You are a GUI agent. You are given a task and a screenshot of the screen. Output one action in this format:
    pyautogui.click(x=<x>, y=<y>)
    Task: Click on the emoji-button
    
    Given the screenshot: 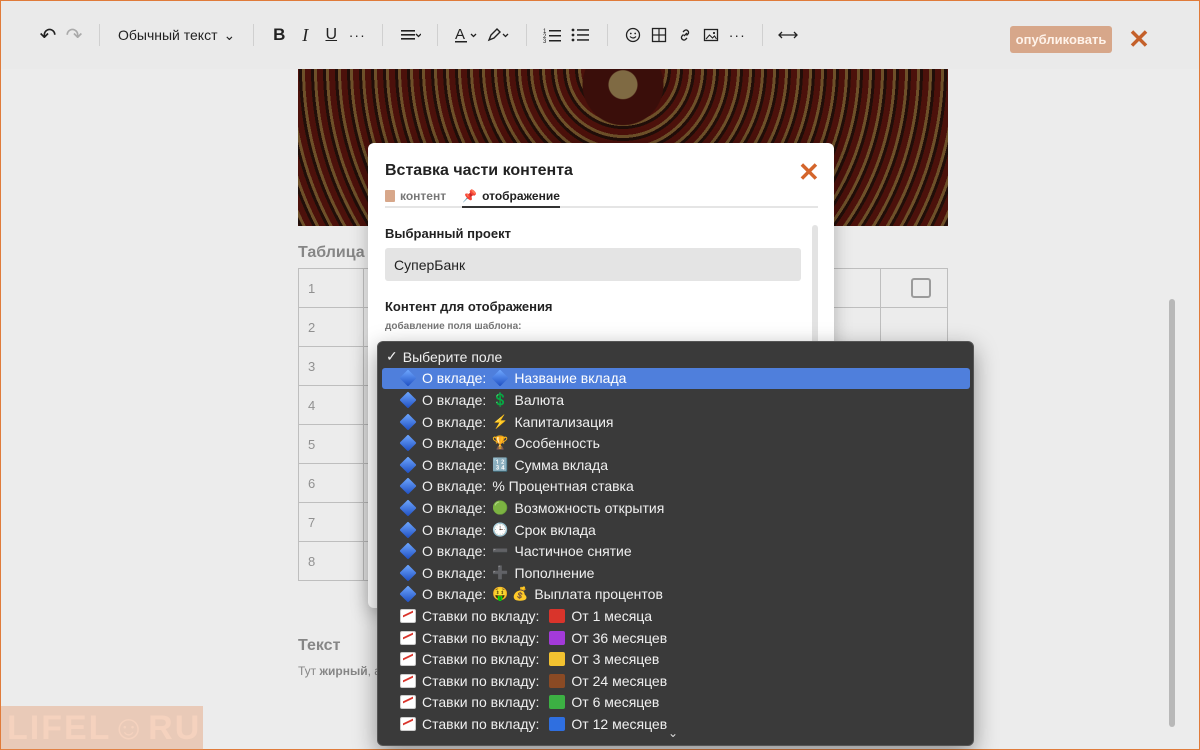 What is the action you would take?
    pyautogui.click(x=633, y=35)
    